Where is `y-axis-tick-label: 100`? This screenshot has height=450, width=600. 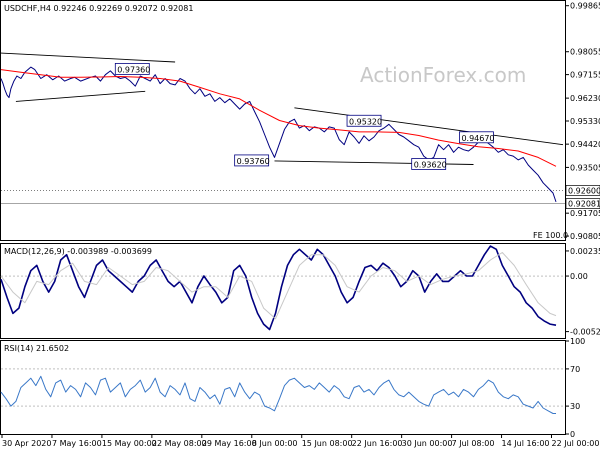 y-axis-tick-label: 100 is located at coordinates (577, 341).